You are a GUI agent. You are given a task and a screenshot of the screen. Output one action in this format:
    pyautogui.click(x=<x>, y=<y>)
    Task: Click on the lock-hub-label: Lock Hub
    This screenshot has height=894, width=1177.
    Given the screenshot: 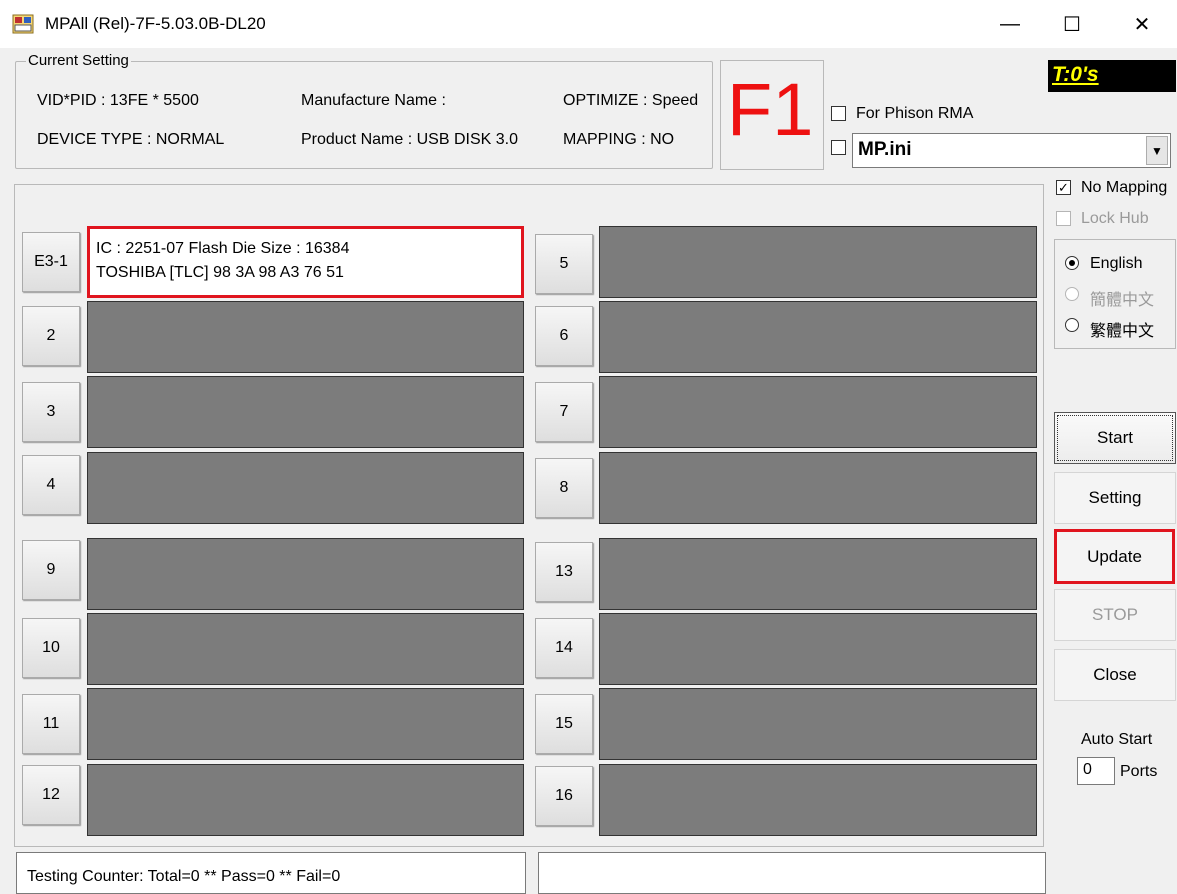 What is the action you would take?
    pyautogui.click(x=1115, y=218)
    